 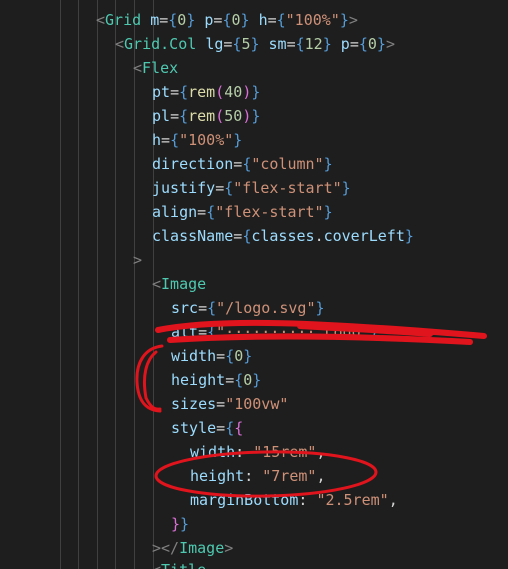 I want to click on code-line: h={"100%"}, so click(x=197, y=140).